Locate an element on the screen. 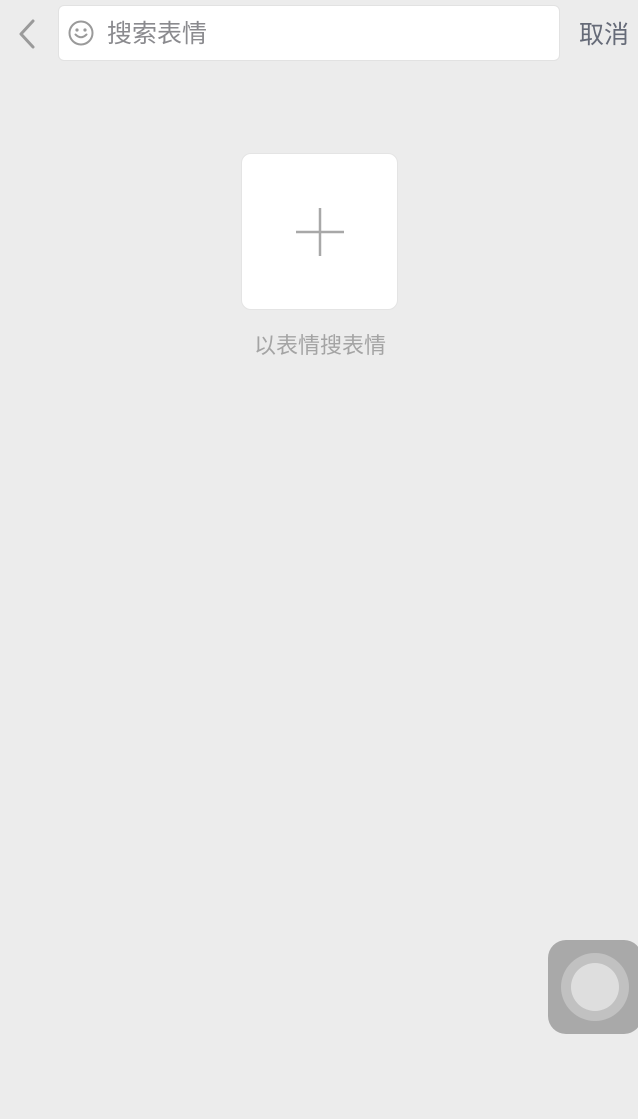 The height and width of the screenshot is (1119, 638). chevron-left-icon is located at coordinates (27, 34).